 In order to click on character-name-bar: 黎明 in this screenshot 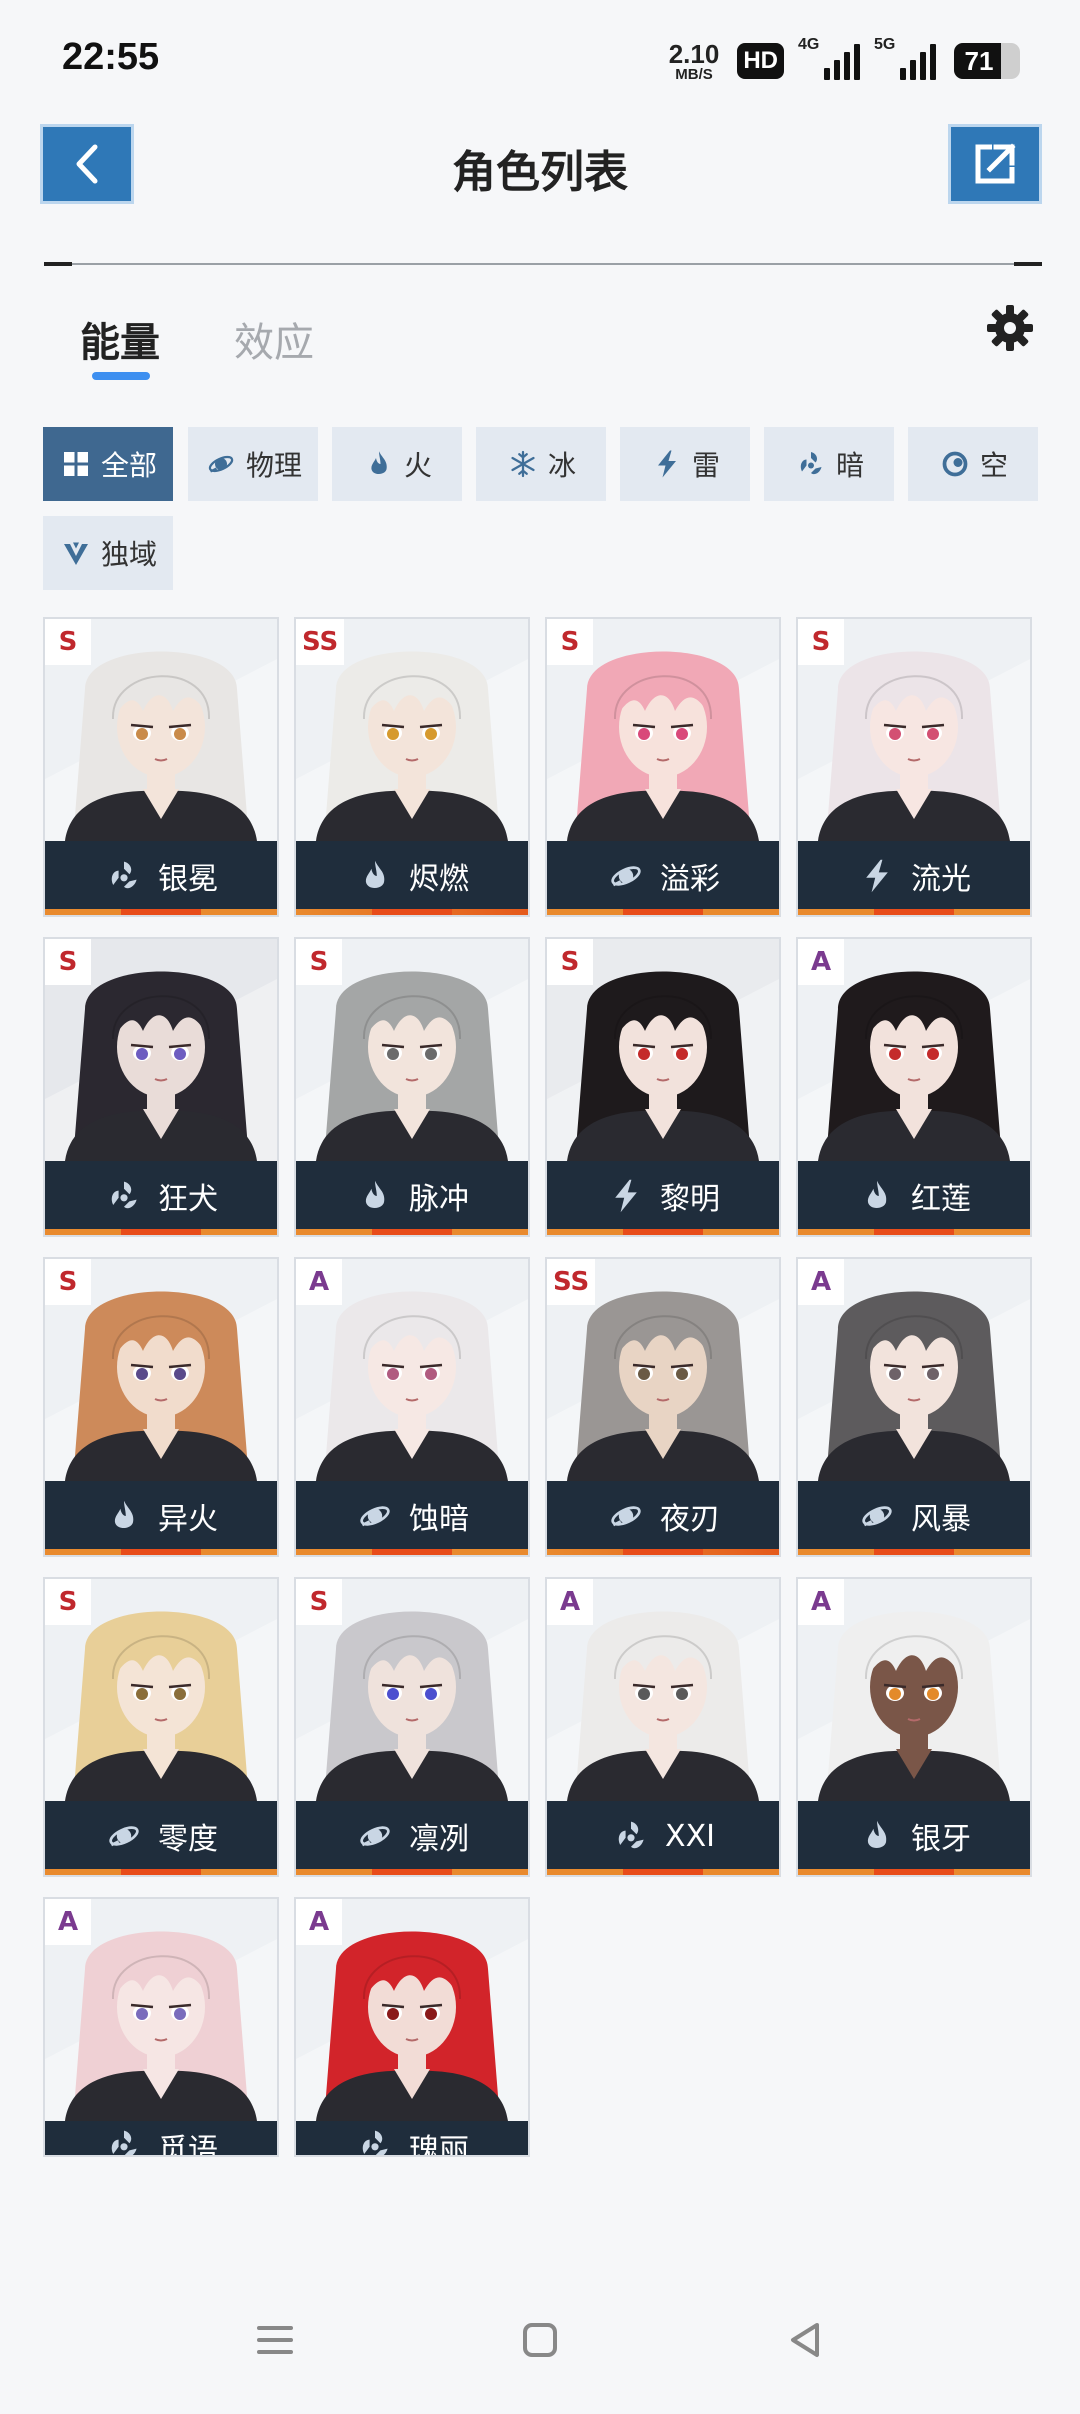, I will do `click(663, 1196)`.